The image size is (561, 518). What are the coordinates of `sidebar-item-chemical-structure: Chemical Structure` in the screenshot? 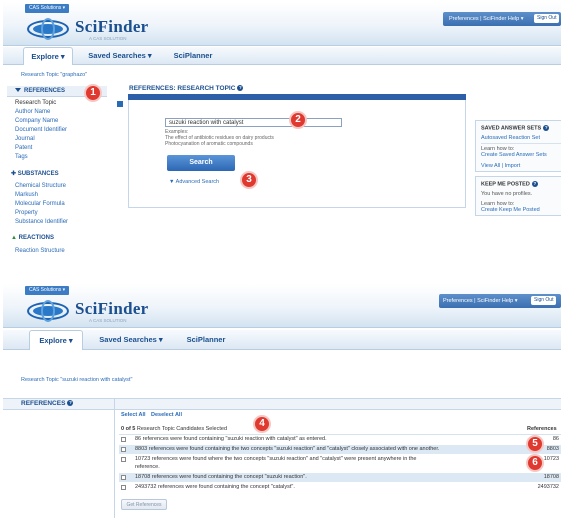 It's located at (40, 186).